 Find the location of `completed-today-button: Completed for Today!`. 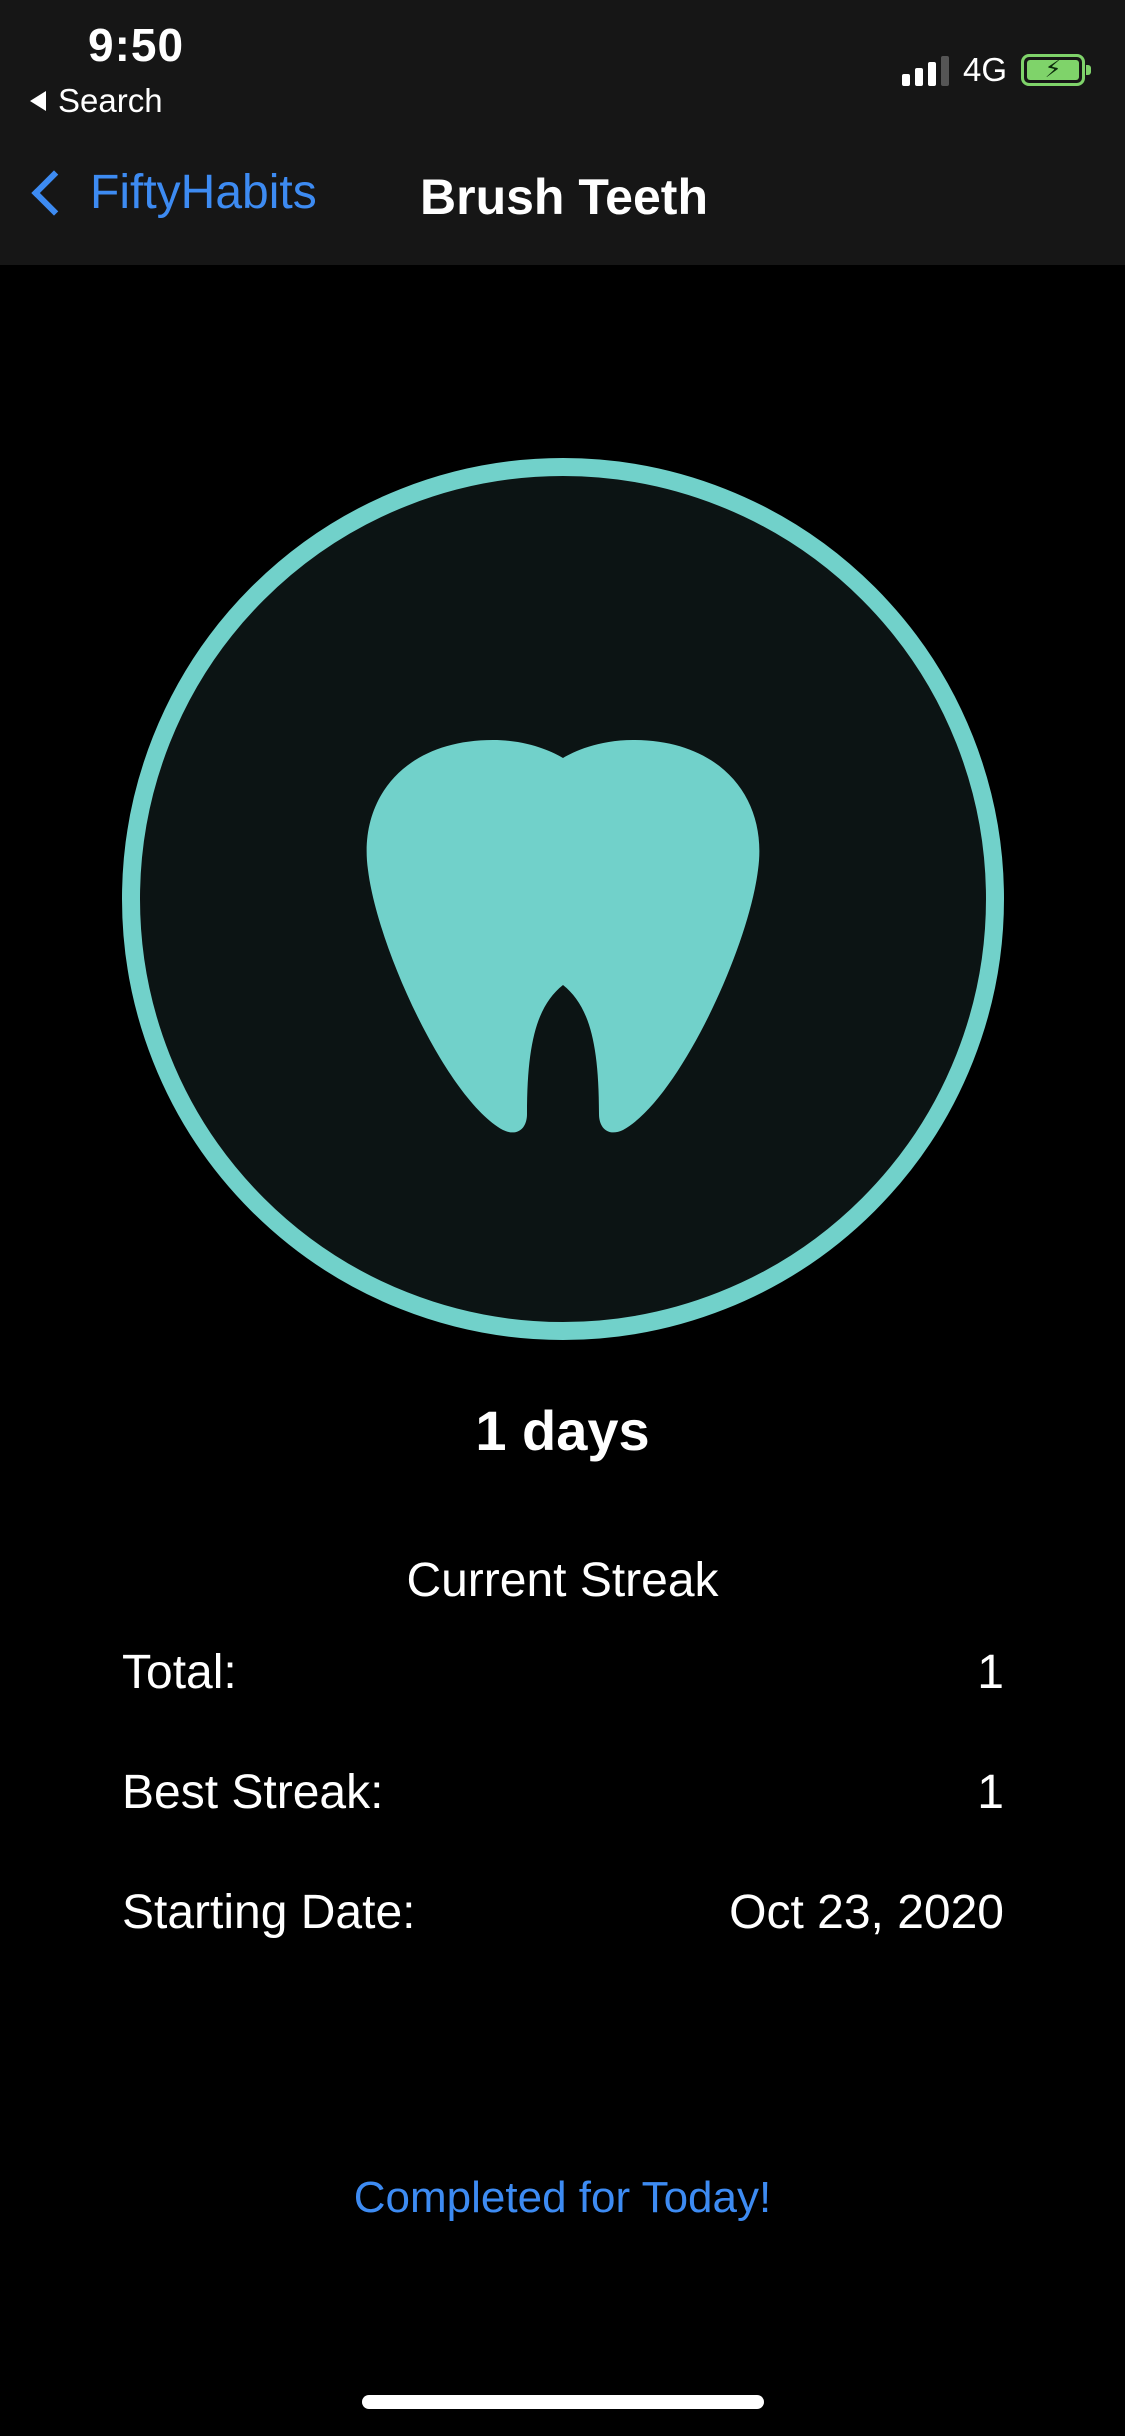

completed-today-button: Completed for Today! is located at coordinates (562, 2198).